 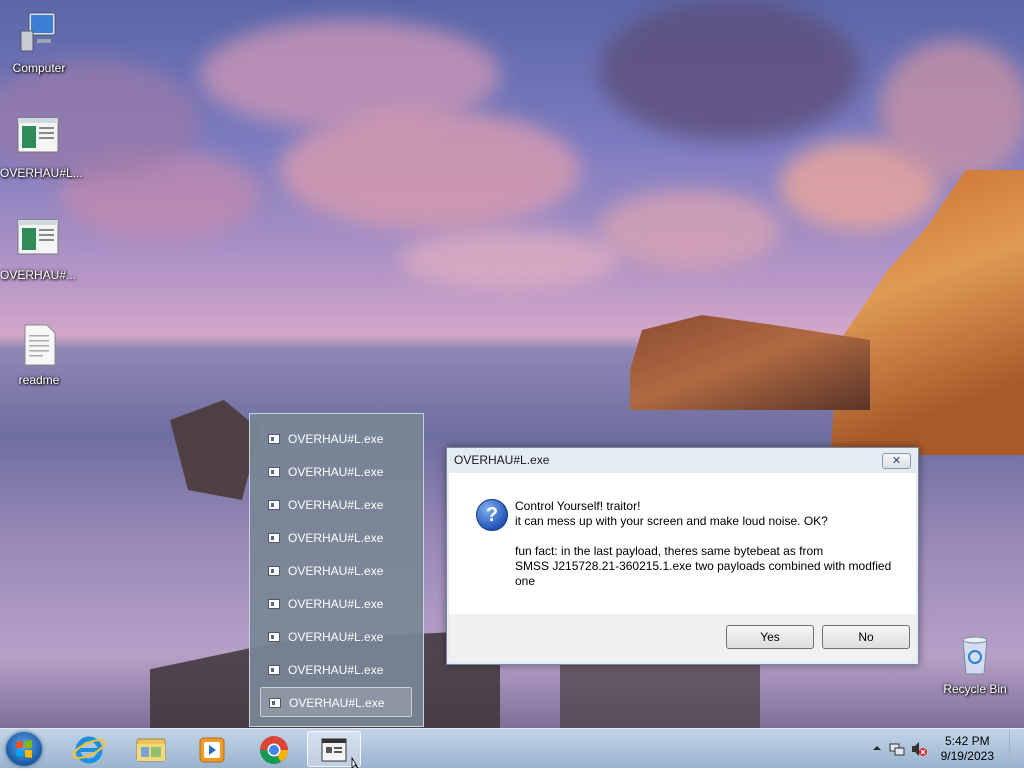 I want to click on desktop-icon-label: readme, so click(x=39, y=380).